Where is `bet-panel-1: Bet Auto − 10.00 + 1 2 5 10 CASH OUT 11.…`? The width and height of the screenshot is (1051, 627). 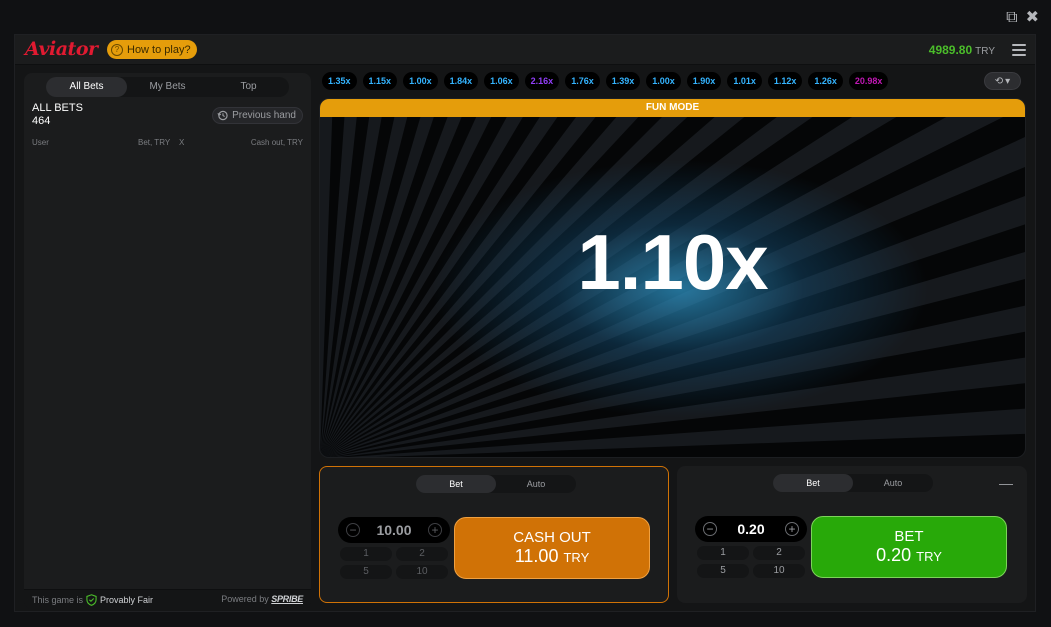 bet-panel-1: Bet Auto − 10.00 + 1 2 5 10 CASH OUT 11.… is located at coordinates (494, 534).